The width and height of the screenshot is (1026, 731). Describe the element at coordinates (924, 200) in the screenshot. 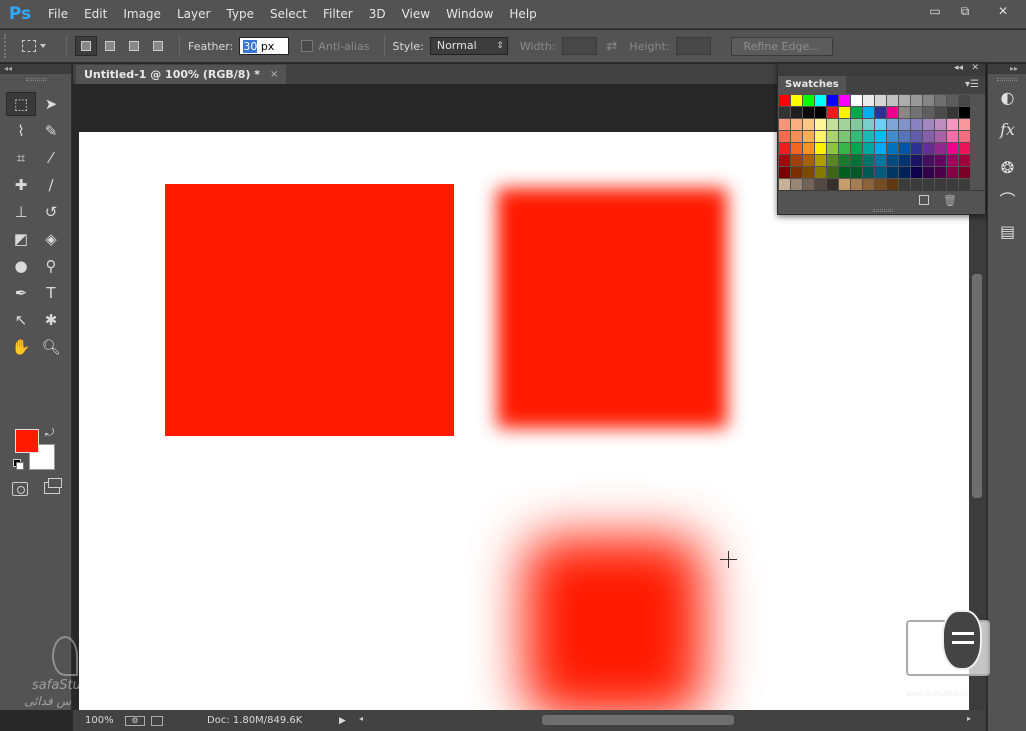

I see `new-swatch-icon` at that location.